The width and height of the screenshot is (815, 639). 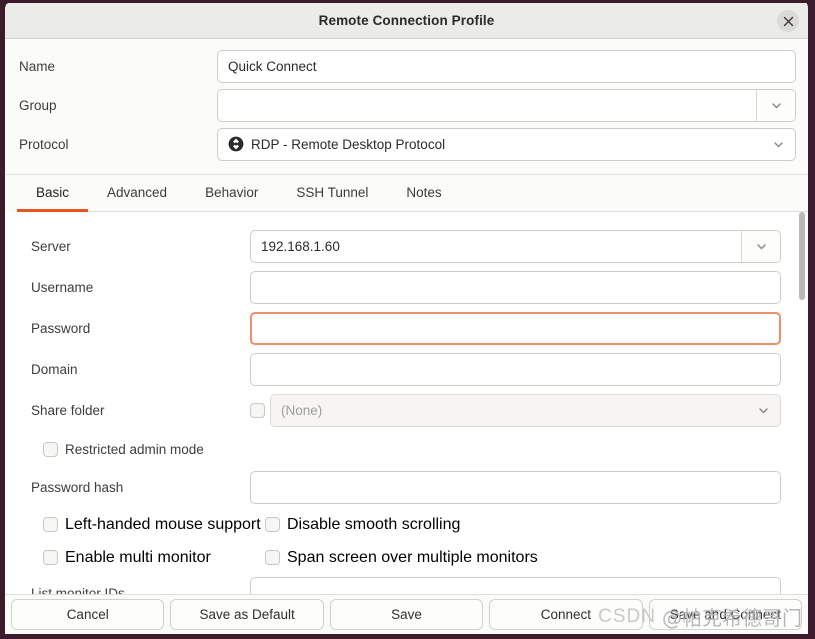 What do you see at coordinates (525, 410) in the screenshot?
I see `share-folder-combobox: (None)` at bounding box center [525, 410].